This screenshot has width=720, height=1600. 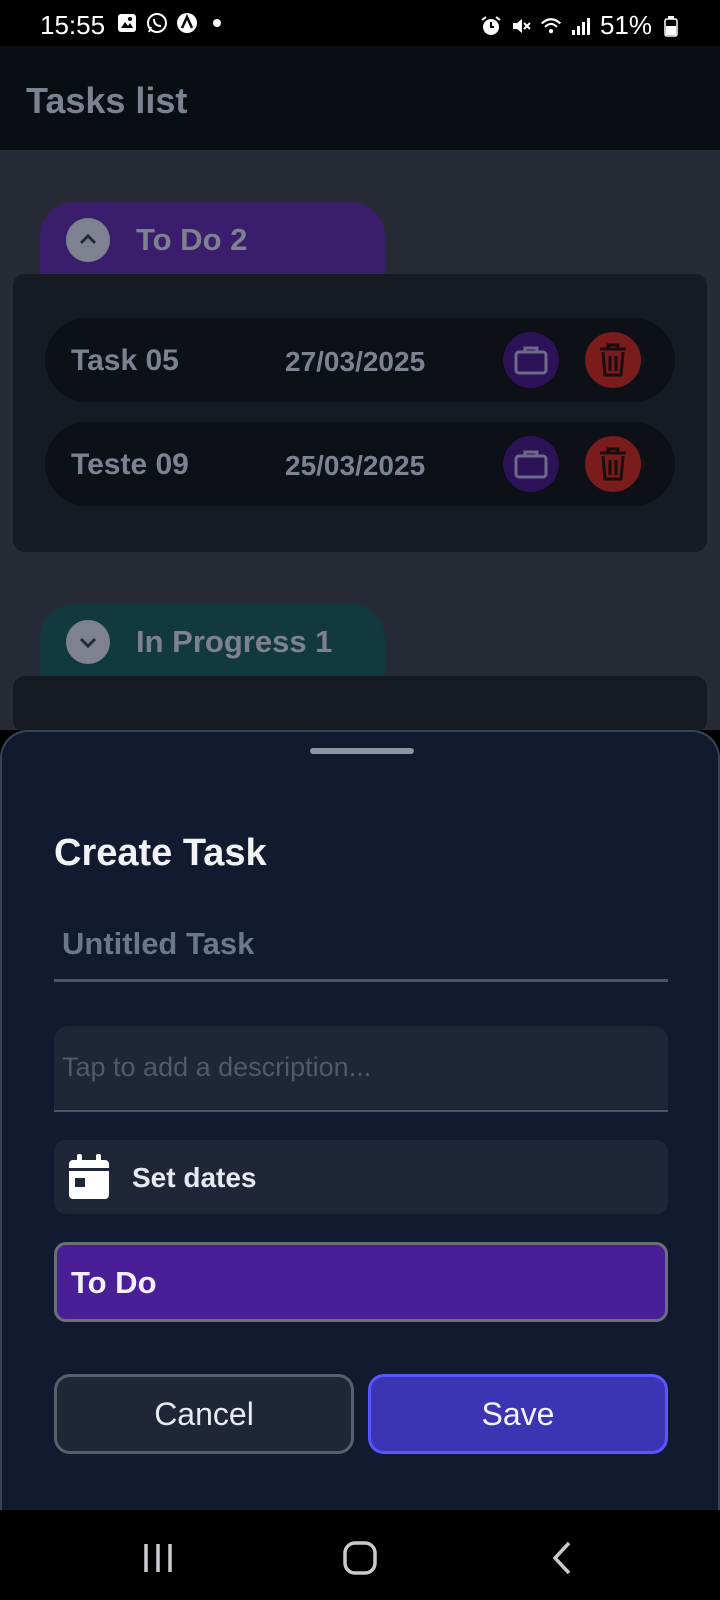 I want to click on recents-icon, so click(x=158, y=1558).